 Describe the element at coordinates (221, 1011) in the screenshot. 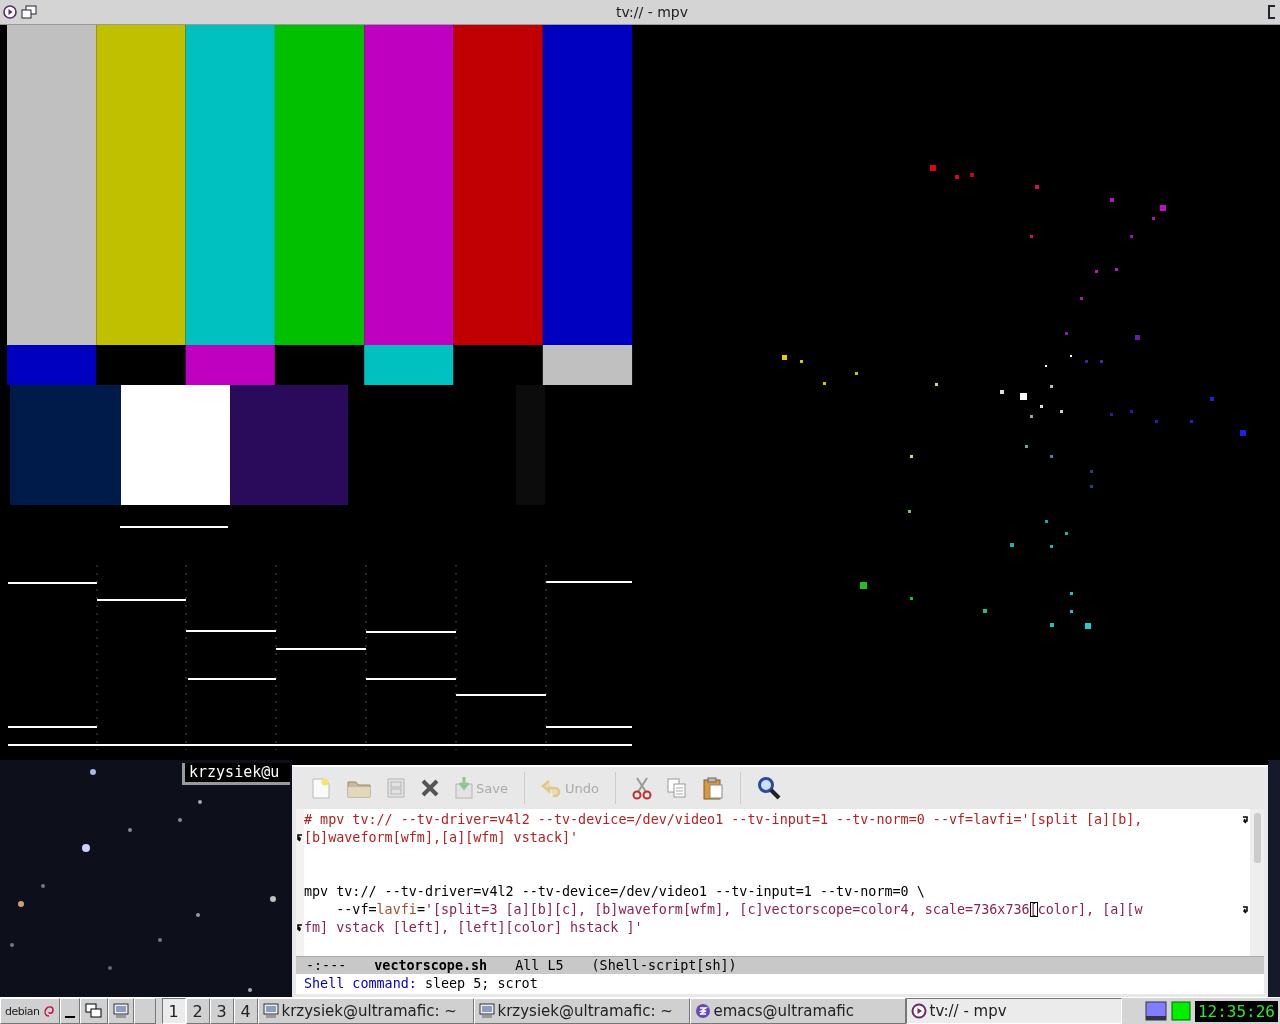

I see `desktop-tab: 3` at that location.